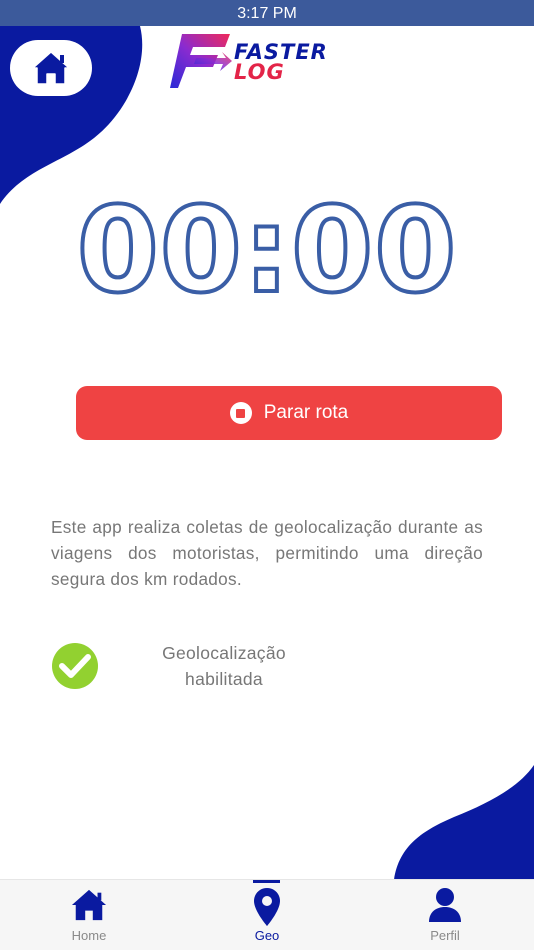  I want to click on geolocation-status: Geolocalização habilitada, so click(224, 666).